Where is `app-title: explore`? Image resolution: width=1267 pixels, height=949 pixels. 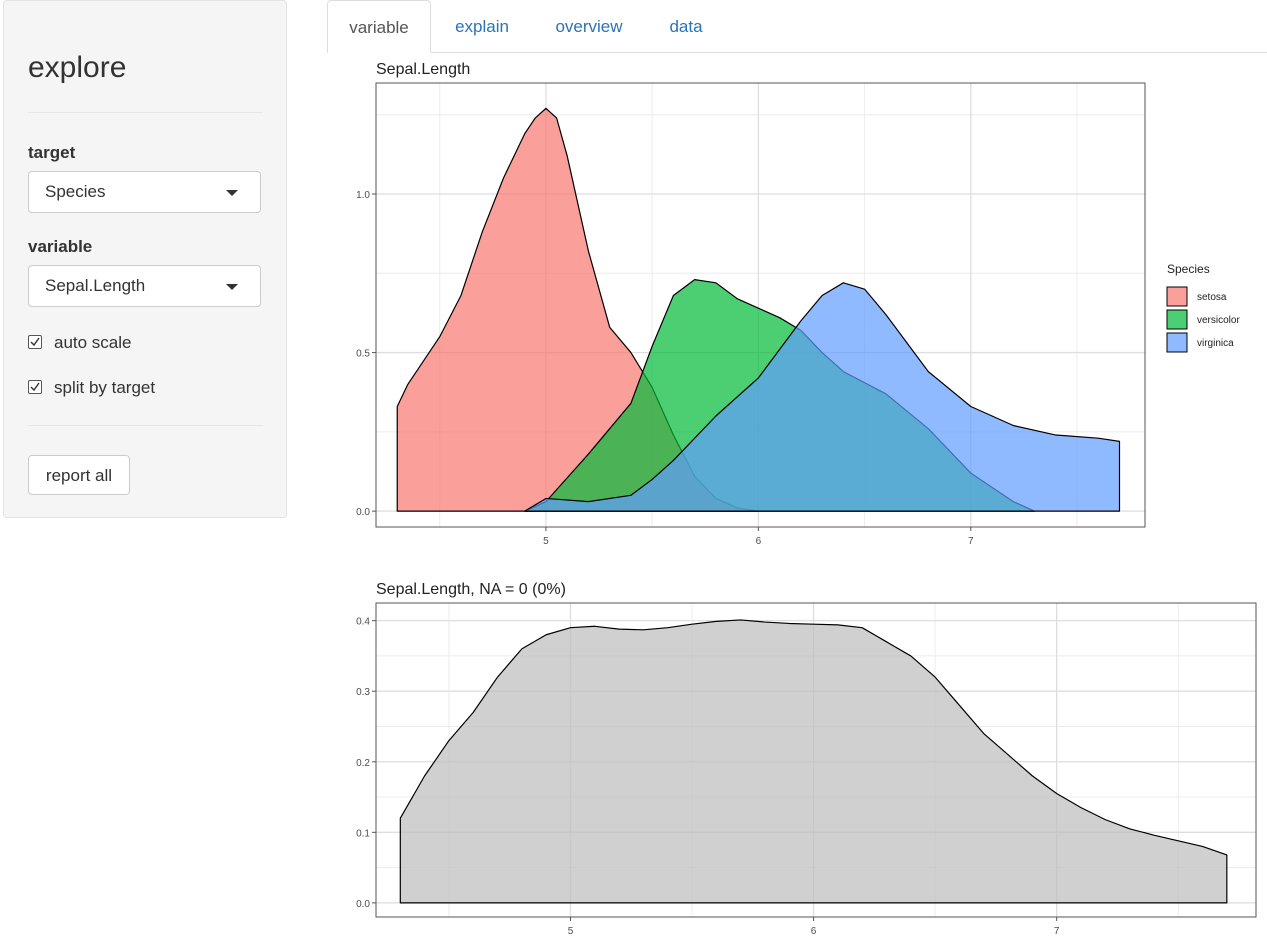
app-title: explore is located at coordinates (77, 67).